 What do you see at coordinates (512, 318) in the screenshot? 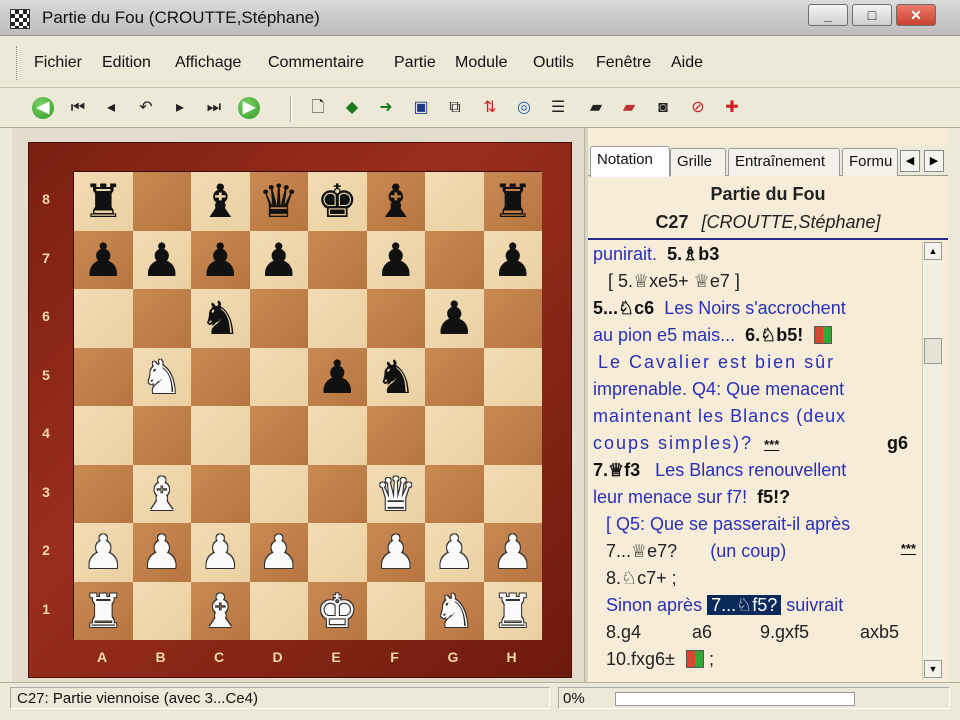
I see `square-h6` at bounding box center [512, 318].